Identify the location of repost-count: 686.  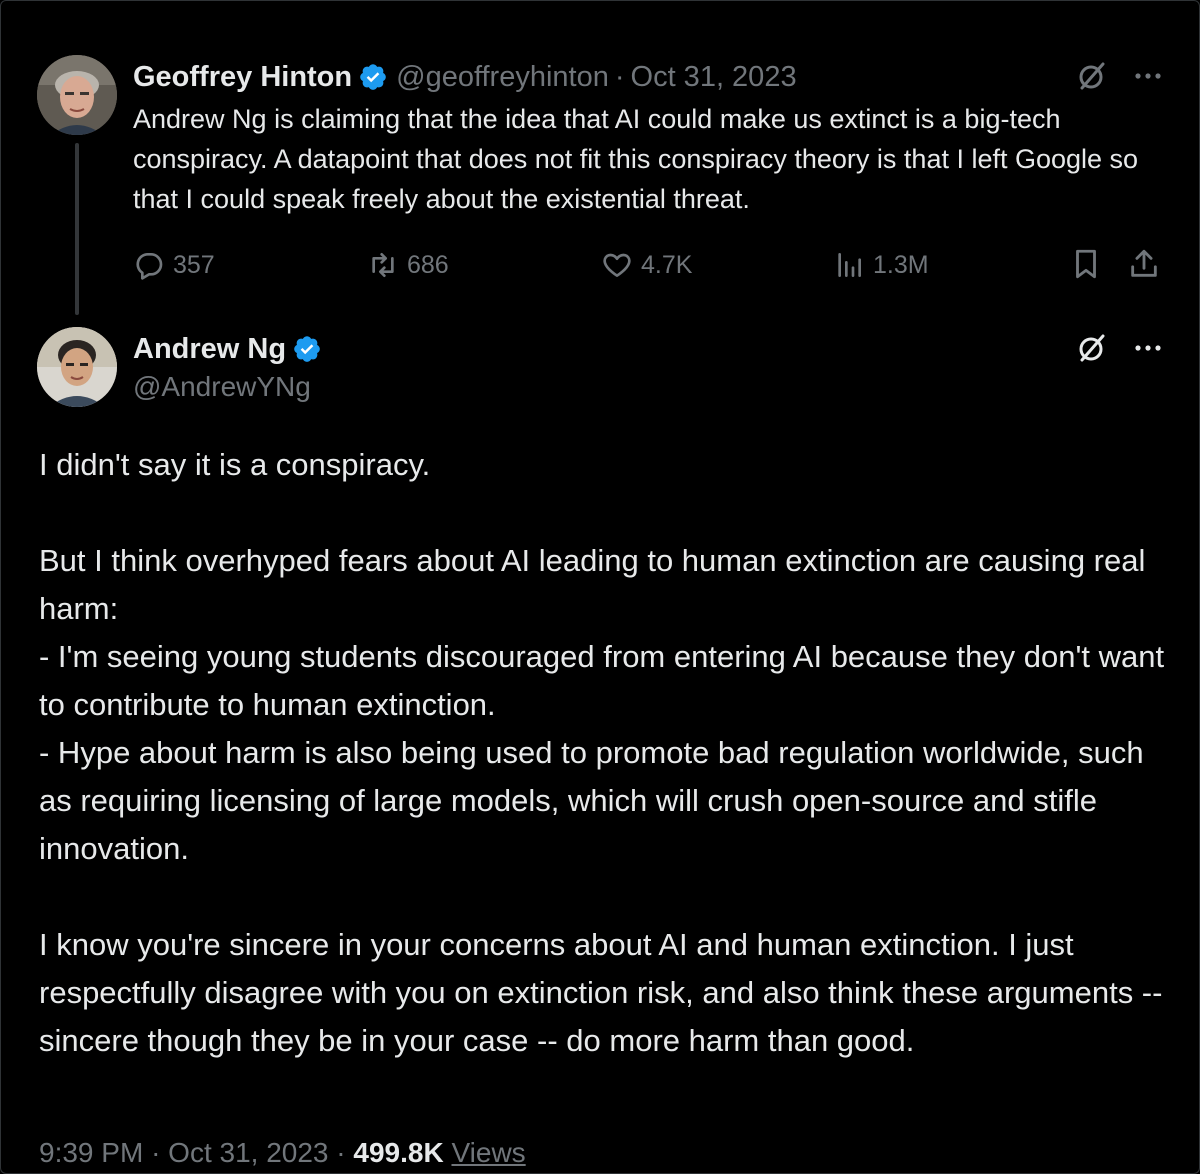
(428, 264).